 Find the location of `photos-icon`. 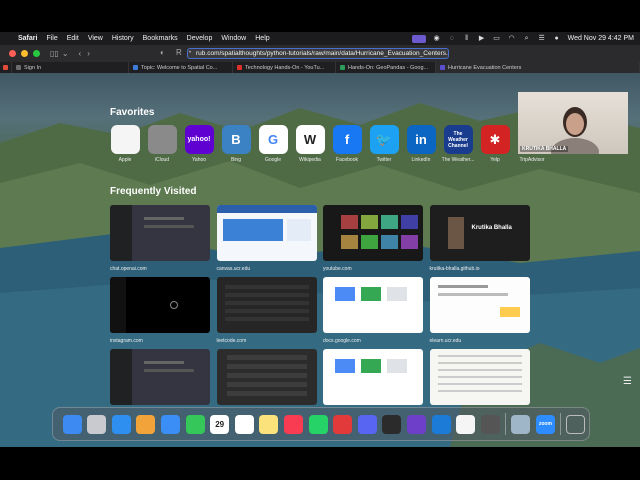

photos-icon is located at coordinates (146, 424).